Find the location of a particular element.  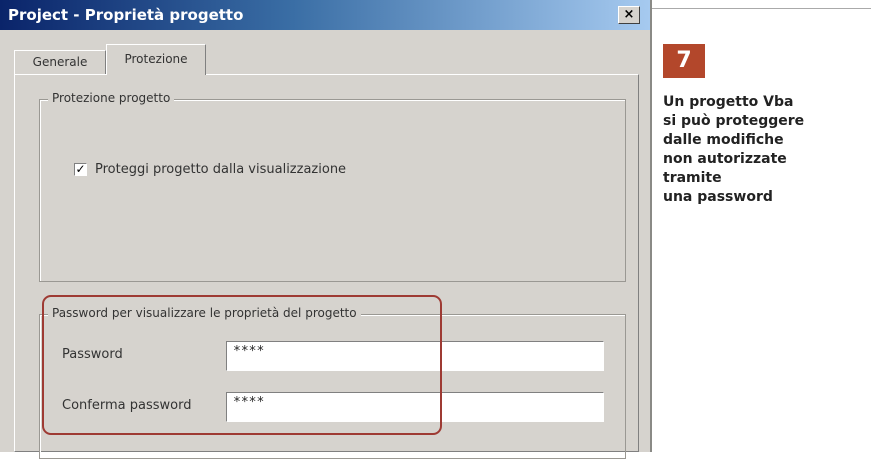

checkbox-label: Proteggi progetto dalla visualizzazione is located at coordinates (221, 169).